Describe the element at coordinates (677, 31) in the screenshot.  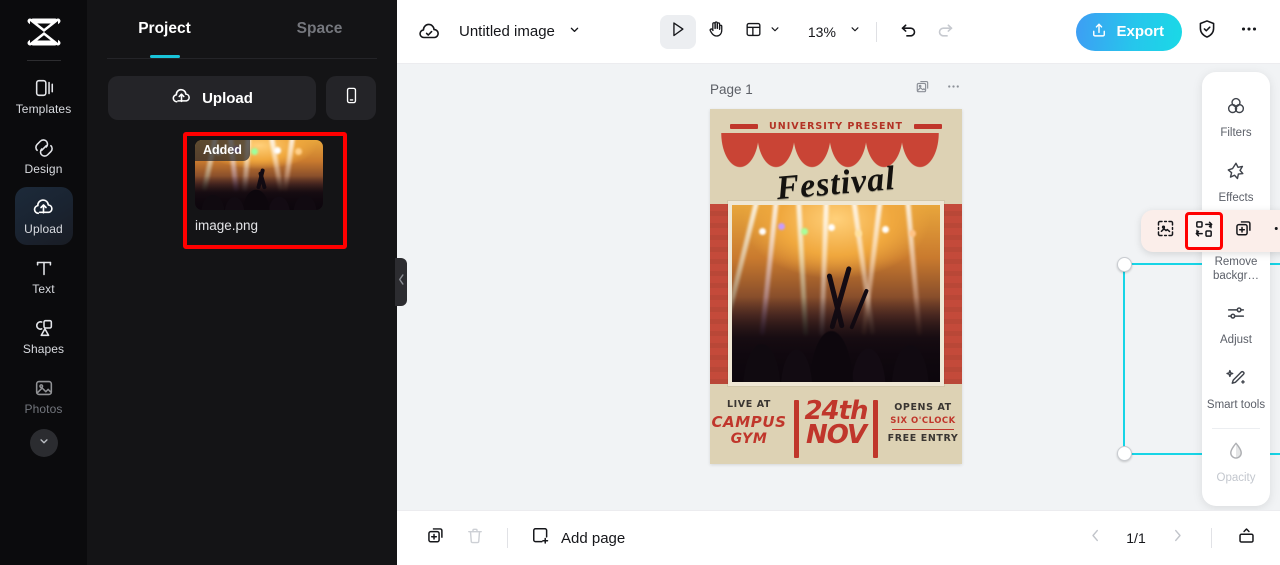
I see `select-tool-button` at that location.